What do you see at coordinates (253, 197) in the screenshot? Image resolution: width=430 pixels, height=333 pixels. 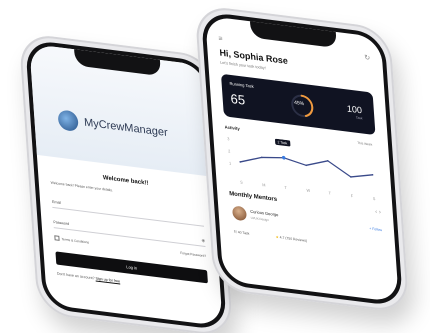 I see `monthly-mentors-title: Monthly Mentors` at bounding box center [253, 197].